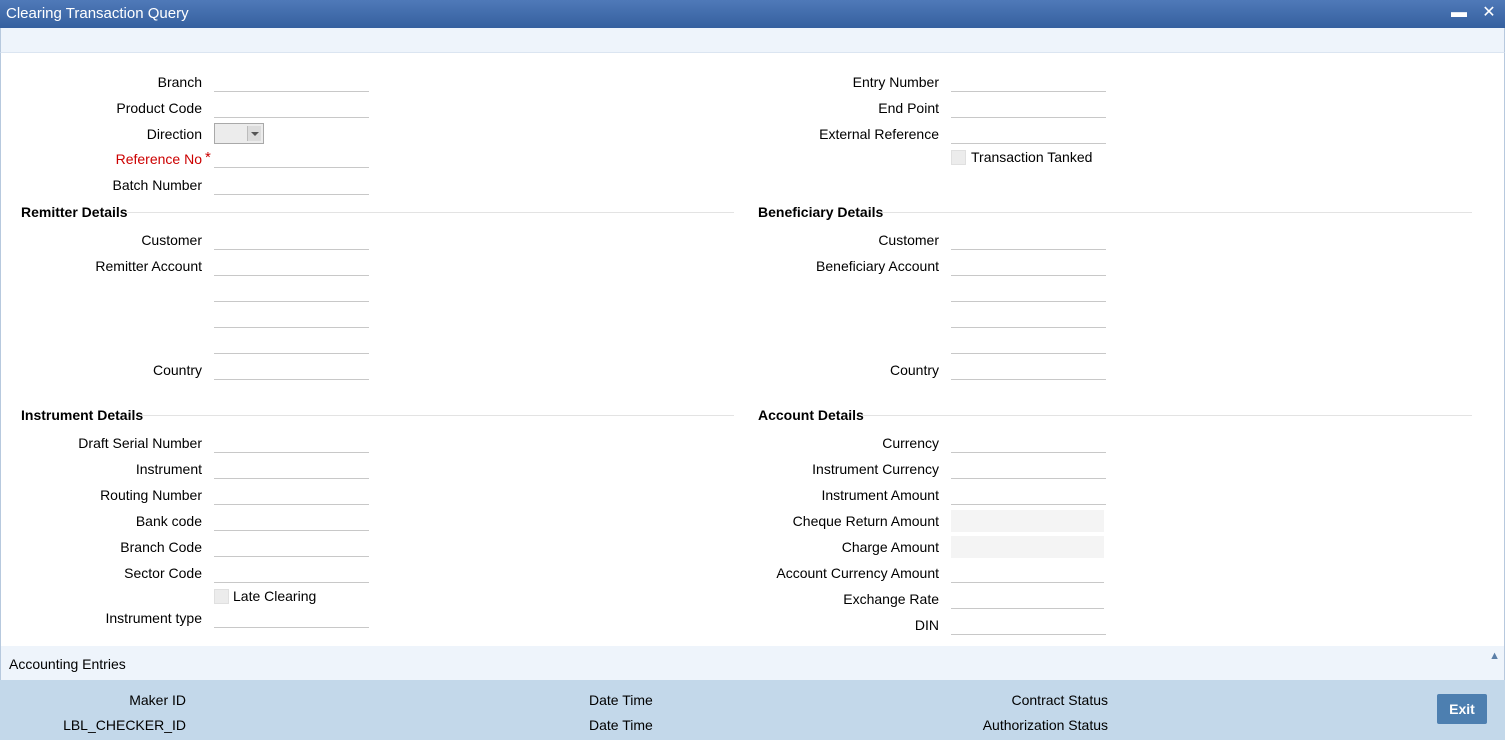  What do you see at coordinates (179, 82) in the screenshot?
I see `branch-label: Branch` at bounding box center [179, 82].